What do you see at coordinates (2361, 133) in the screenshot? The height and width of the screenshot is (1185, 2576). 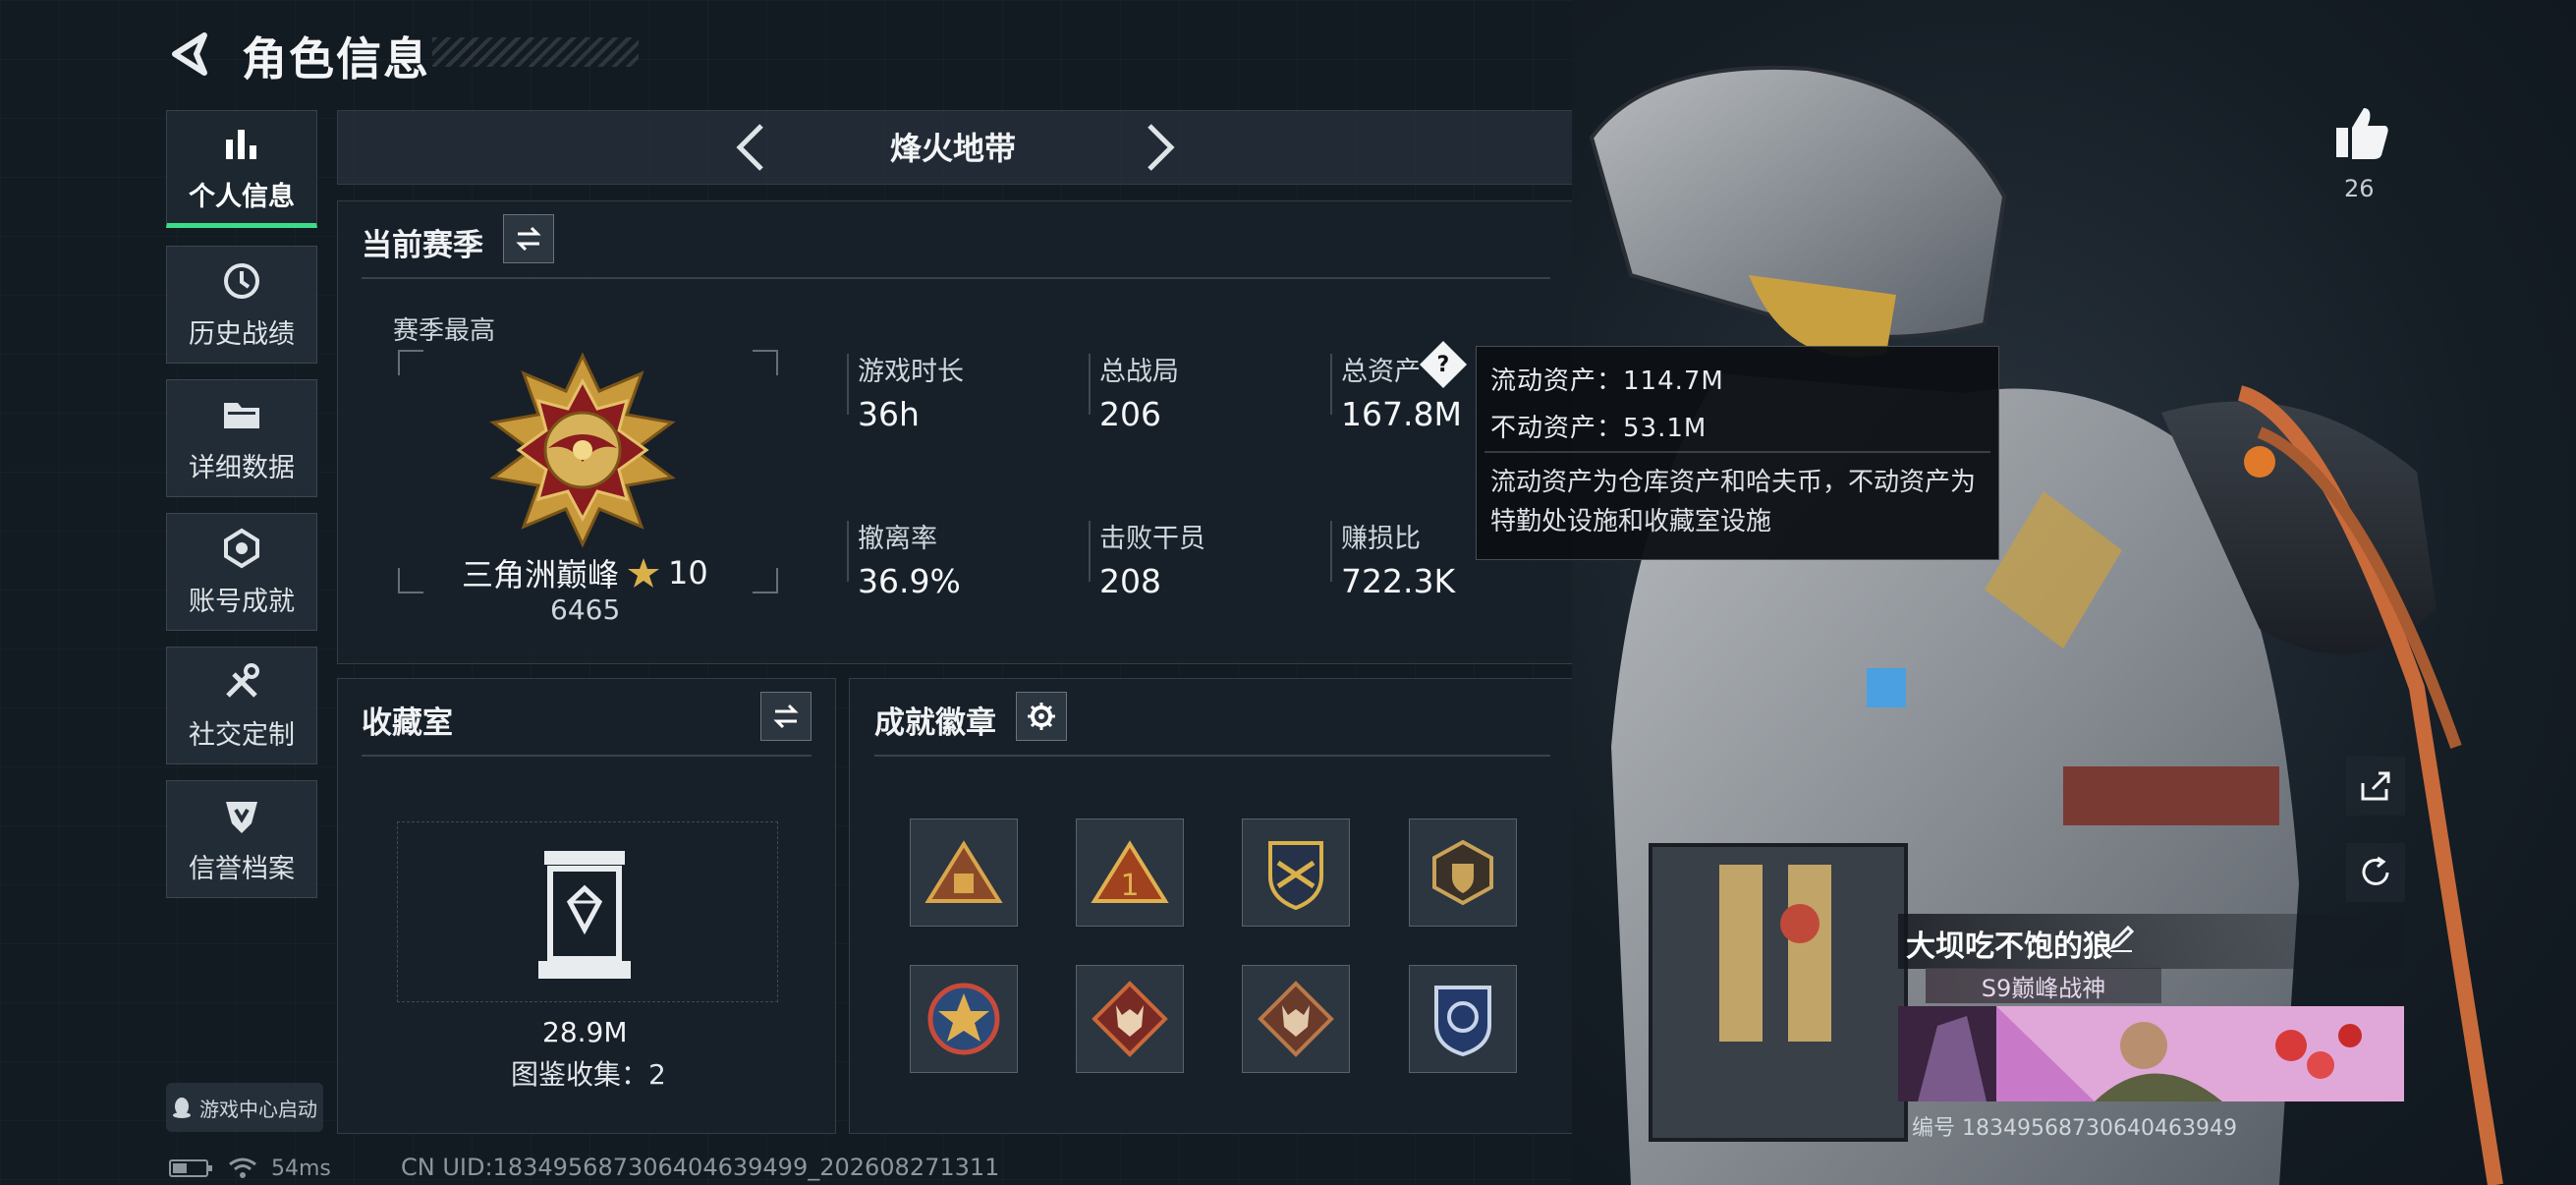 I see `thumbs-up-icon` at bounding box center [2361, 133].